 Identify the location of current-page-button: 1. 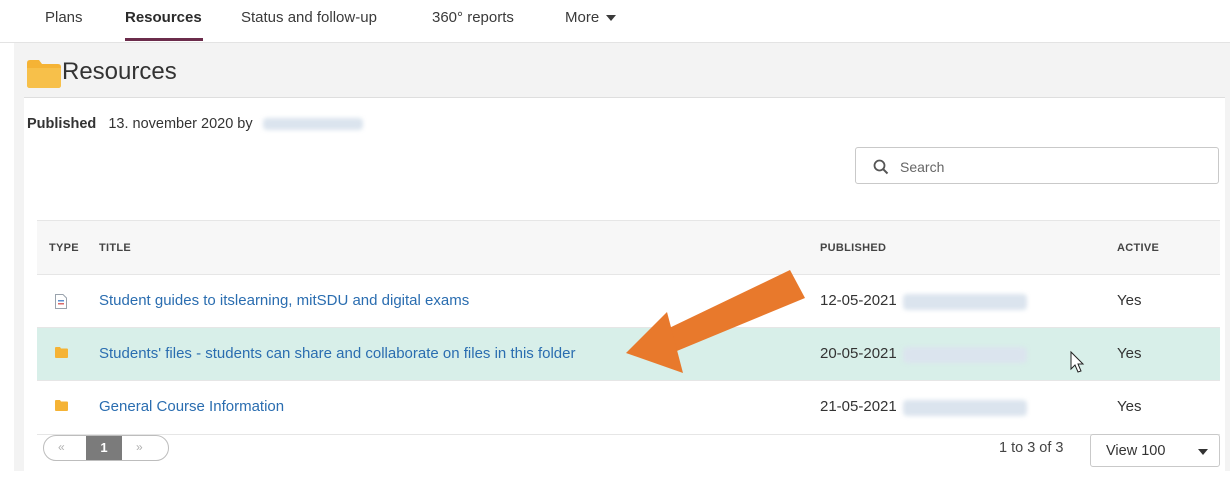
(104, 448).